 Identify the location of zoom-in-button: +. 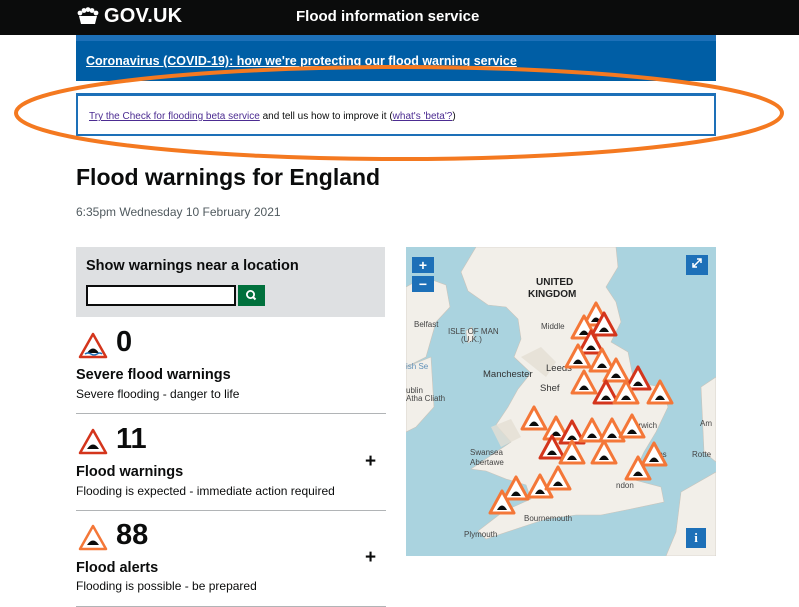
(423, 265).